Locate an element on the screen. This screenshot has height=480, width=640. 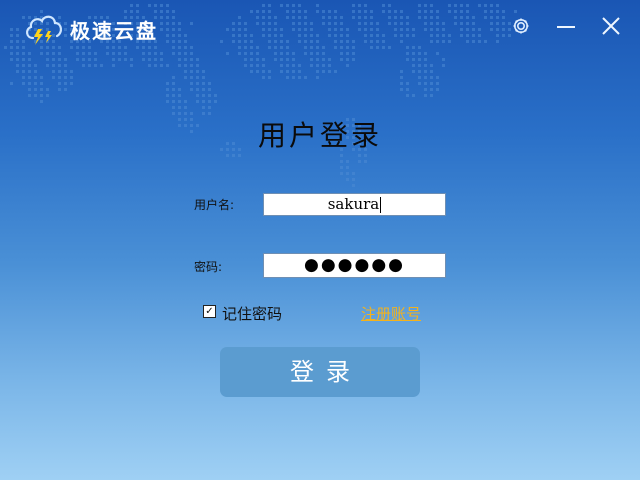
remember-password-checkbox: ✓ is located at coordinates (209, 311).